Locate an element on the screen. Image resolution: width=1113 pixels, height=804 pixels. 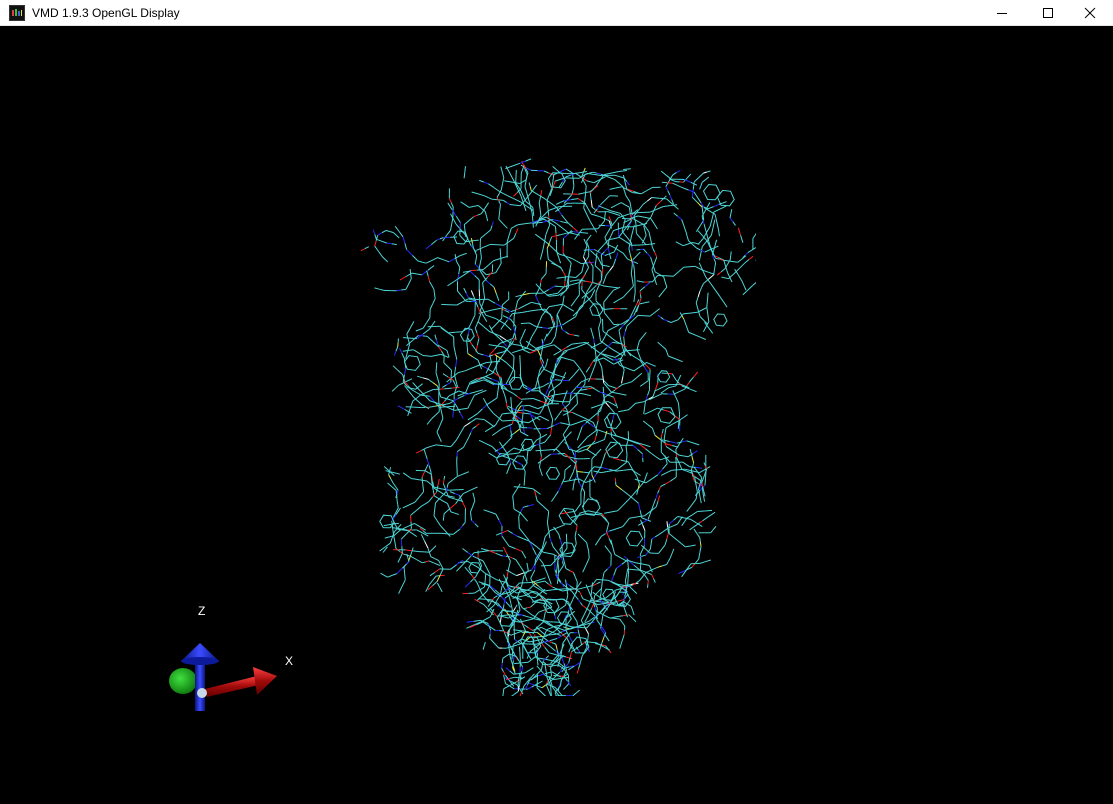
title-bar: VMD 1.9.3 OpenGL Display is located at coordinates (556, 13).